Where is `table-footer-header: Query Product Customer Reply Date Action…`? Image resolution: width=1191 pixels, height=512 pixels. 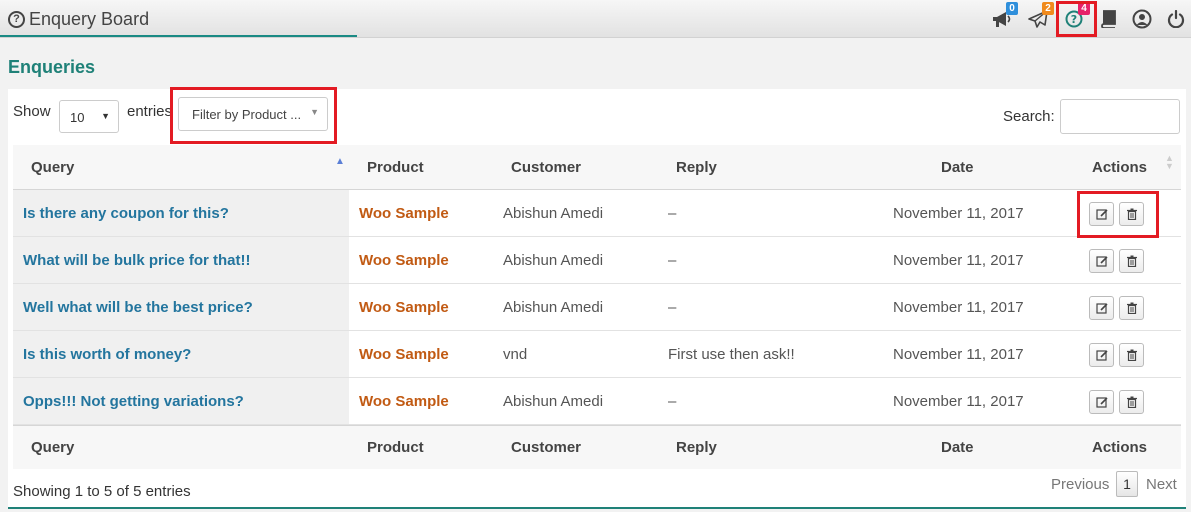
table-footer-header: Query Product Customer Reply Date Action… is located at coordinates (597, 447).